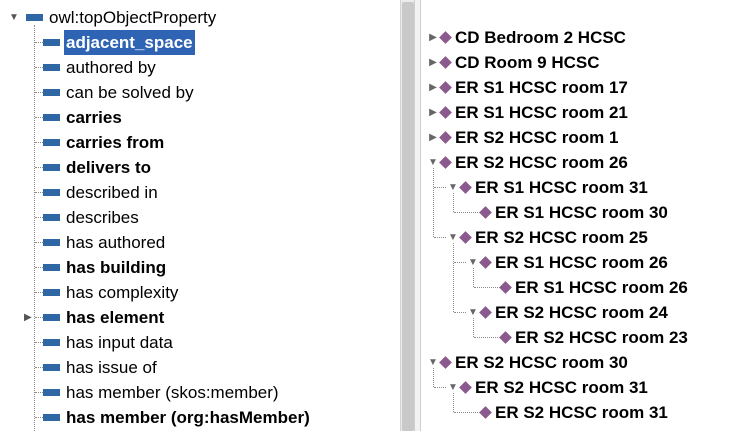  What do you see at coordinates (115, 142) in the screenshot?
I see `property-label: carries from` at bounding box center [115, 142].